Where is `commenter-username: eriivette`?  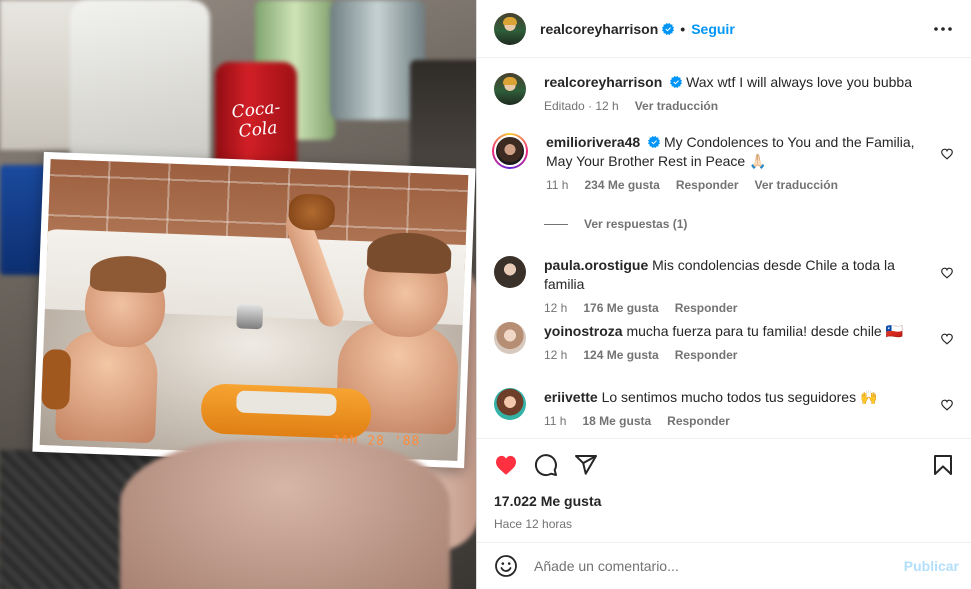 commenter-username: eriivette is located at coordinates (571, 397).